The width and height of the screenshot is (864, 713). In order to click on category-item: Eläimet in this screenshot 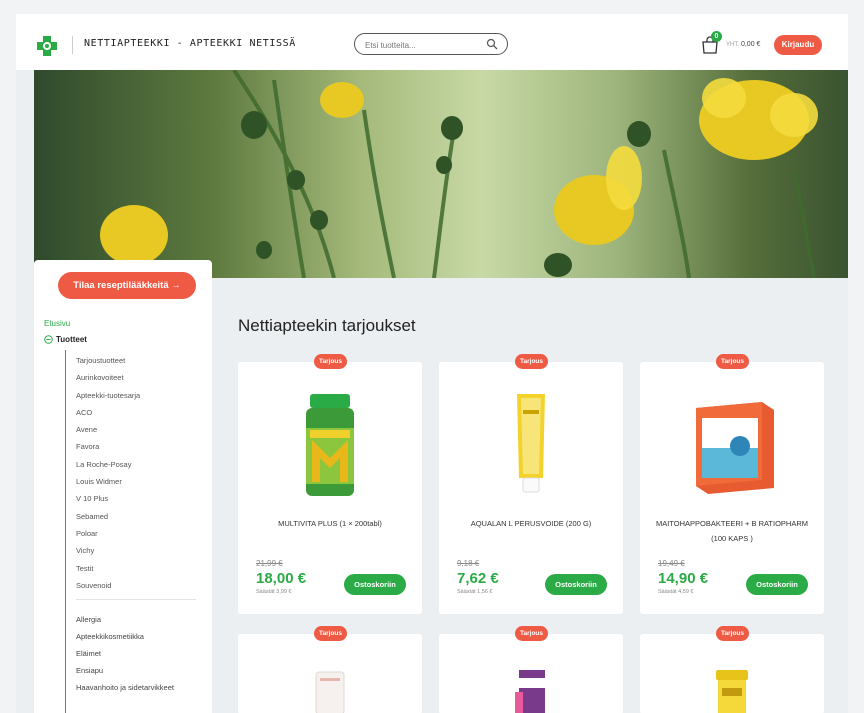, I will do `click(125, 657)`.